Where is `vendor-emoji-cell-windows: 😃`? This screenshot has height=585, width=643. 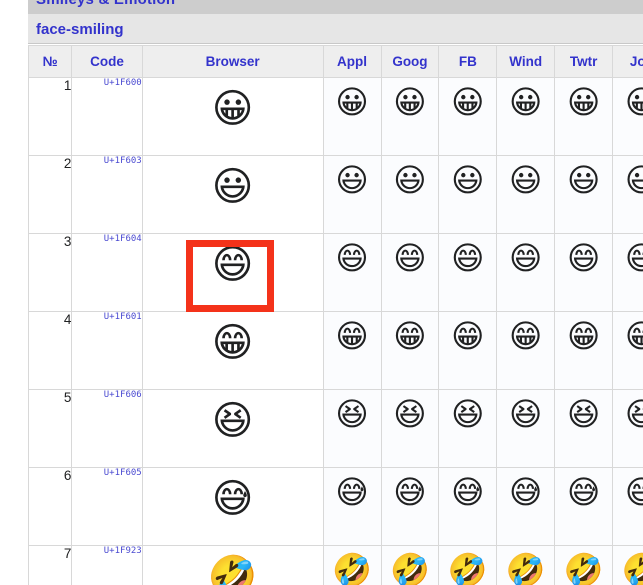
vendor-emoji-cell-windows: 😃 is located at coordinates (526, 194).